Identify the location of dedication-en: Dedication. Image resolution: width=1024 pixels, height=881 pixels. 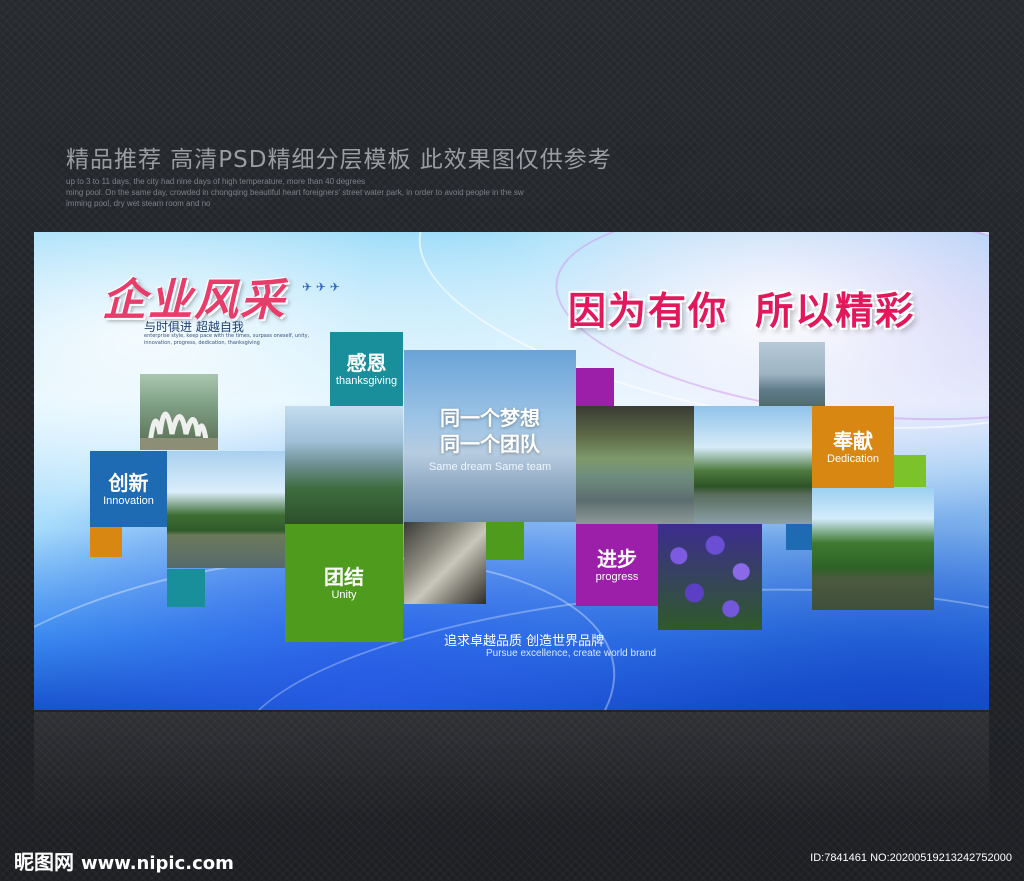
(853, 459).